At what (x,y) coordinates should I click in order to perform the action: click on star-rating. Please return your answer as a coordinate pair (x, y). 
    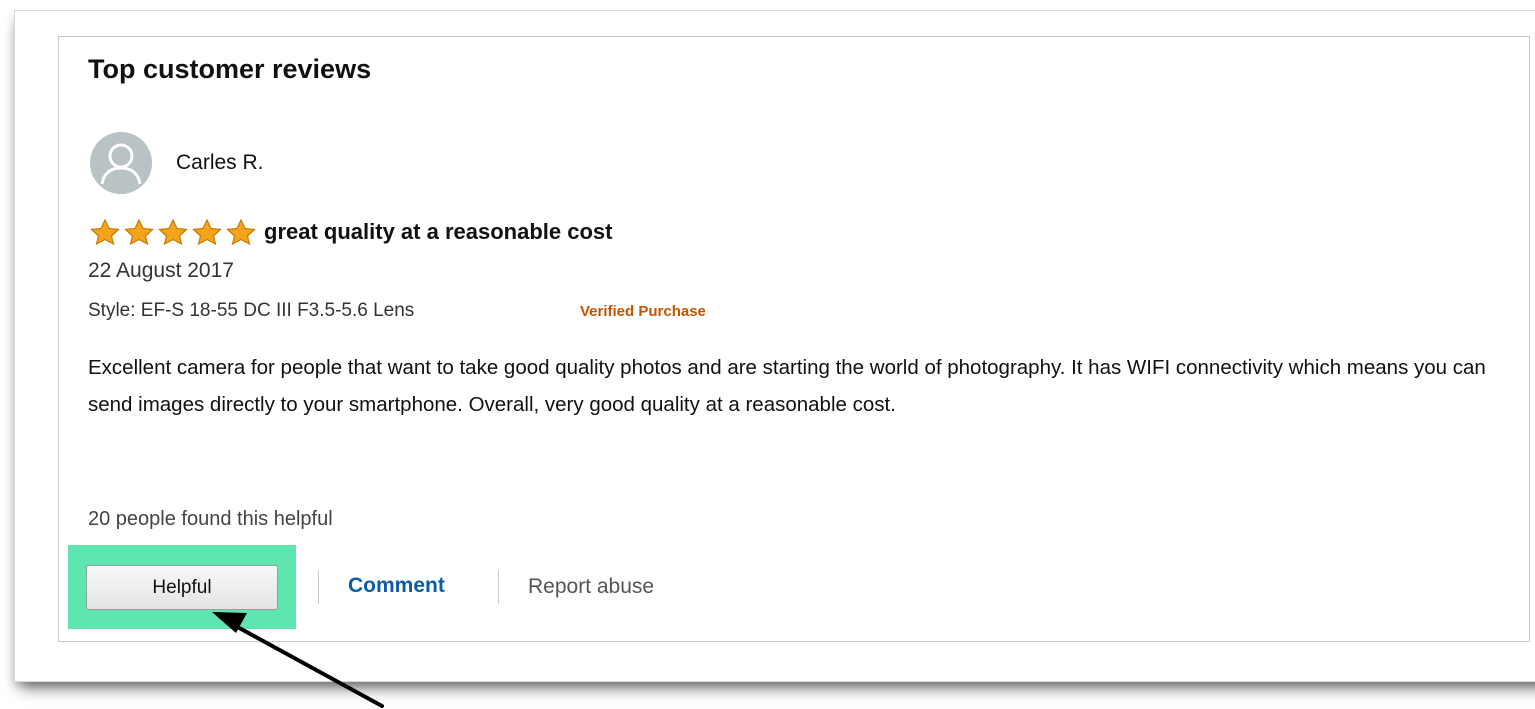
    Looking at the image, I should click on (173, 232).